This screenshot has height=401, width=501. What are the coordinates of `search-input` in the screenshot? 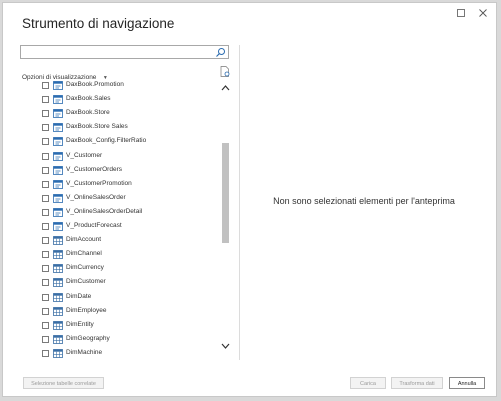 It's located at (124, 52).